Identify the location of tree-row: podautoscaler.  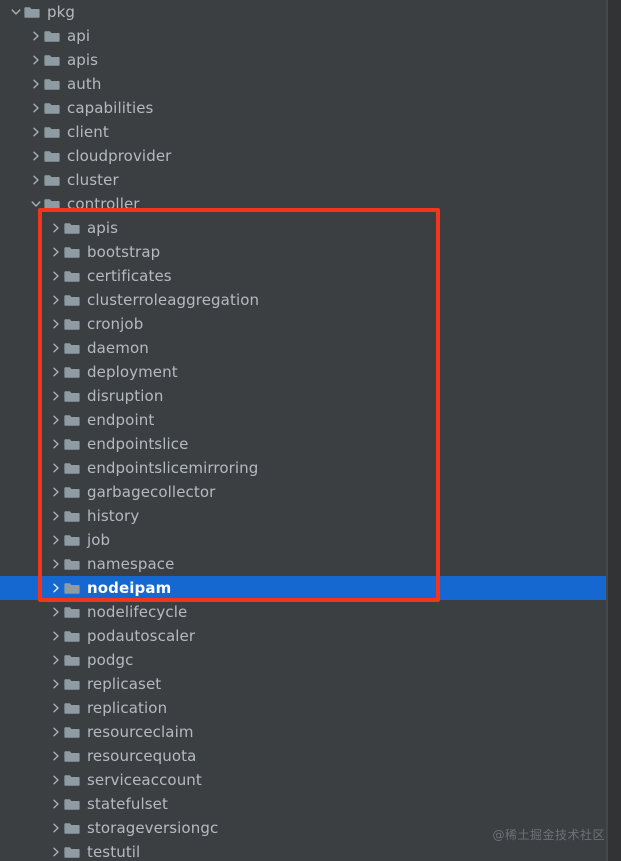
(310, 636).